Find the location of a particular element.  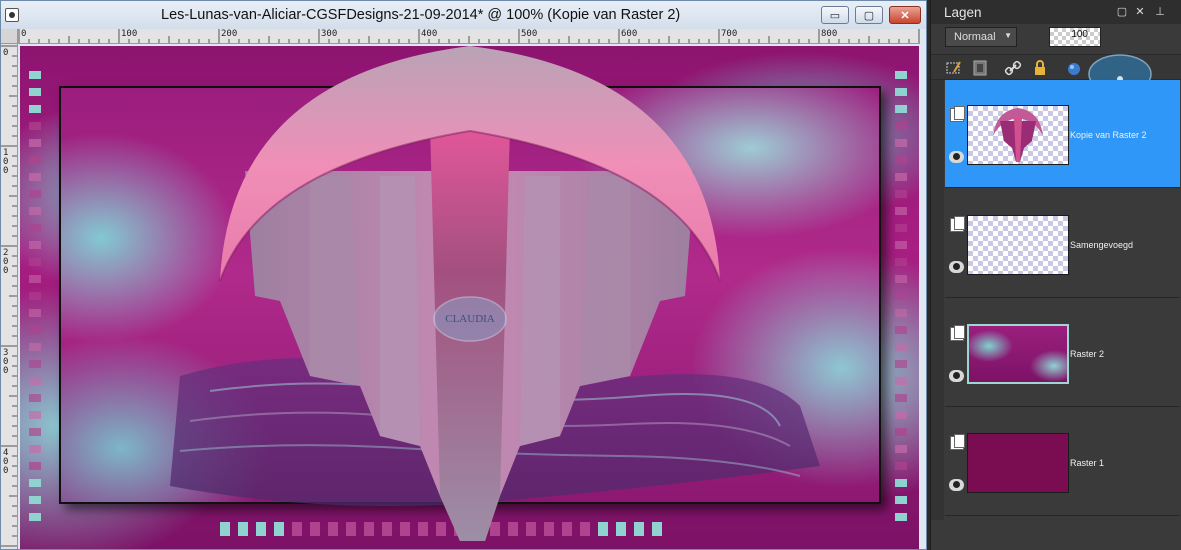

layer-row-raster-1: Raster 1 is located at coordinates (1062, 462).